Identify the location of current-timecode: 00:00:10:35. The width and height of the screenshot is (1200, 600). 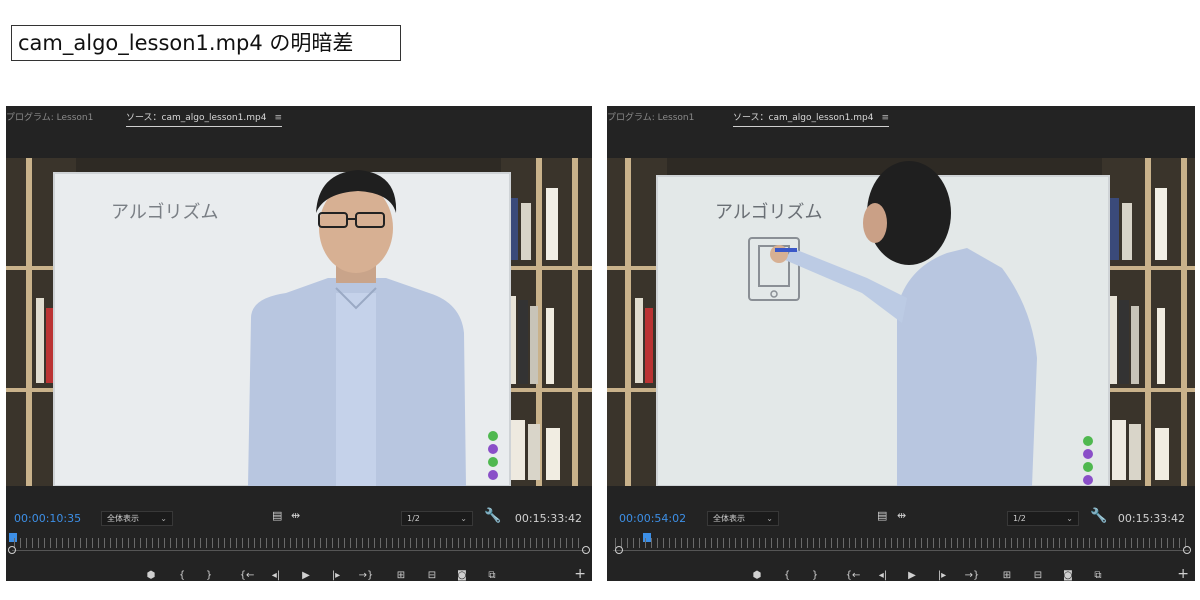
(47, 518).